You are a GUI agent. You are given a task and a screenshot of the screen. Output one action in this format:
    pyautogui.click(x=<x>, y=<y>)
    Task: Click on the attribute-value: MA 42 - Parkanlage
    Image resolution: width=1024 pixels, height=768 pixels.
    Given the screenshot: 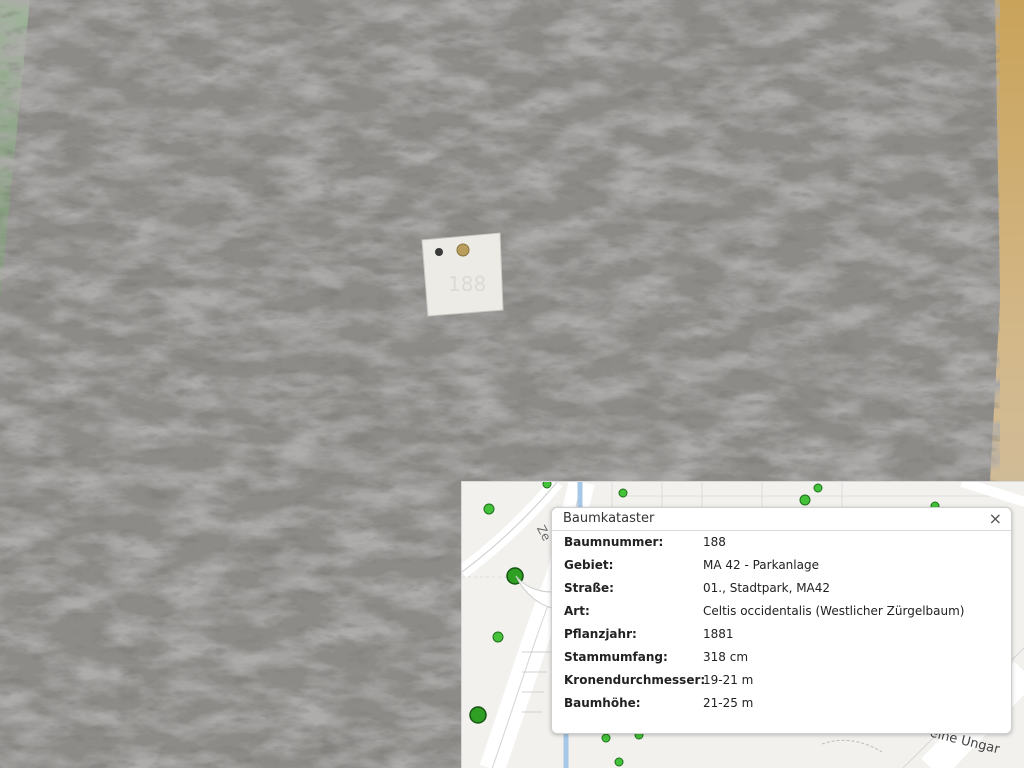 What is the action you would take?
    pyautogui.click(x=761, y=565)
    